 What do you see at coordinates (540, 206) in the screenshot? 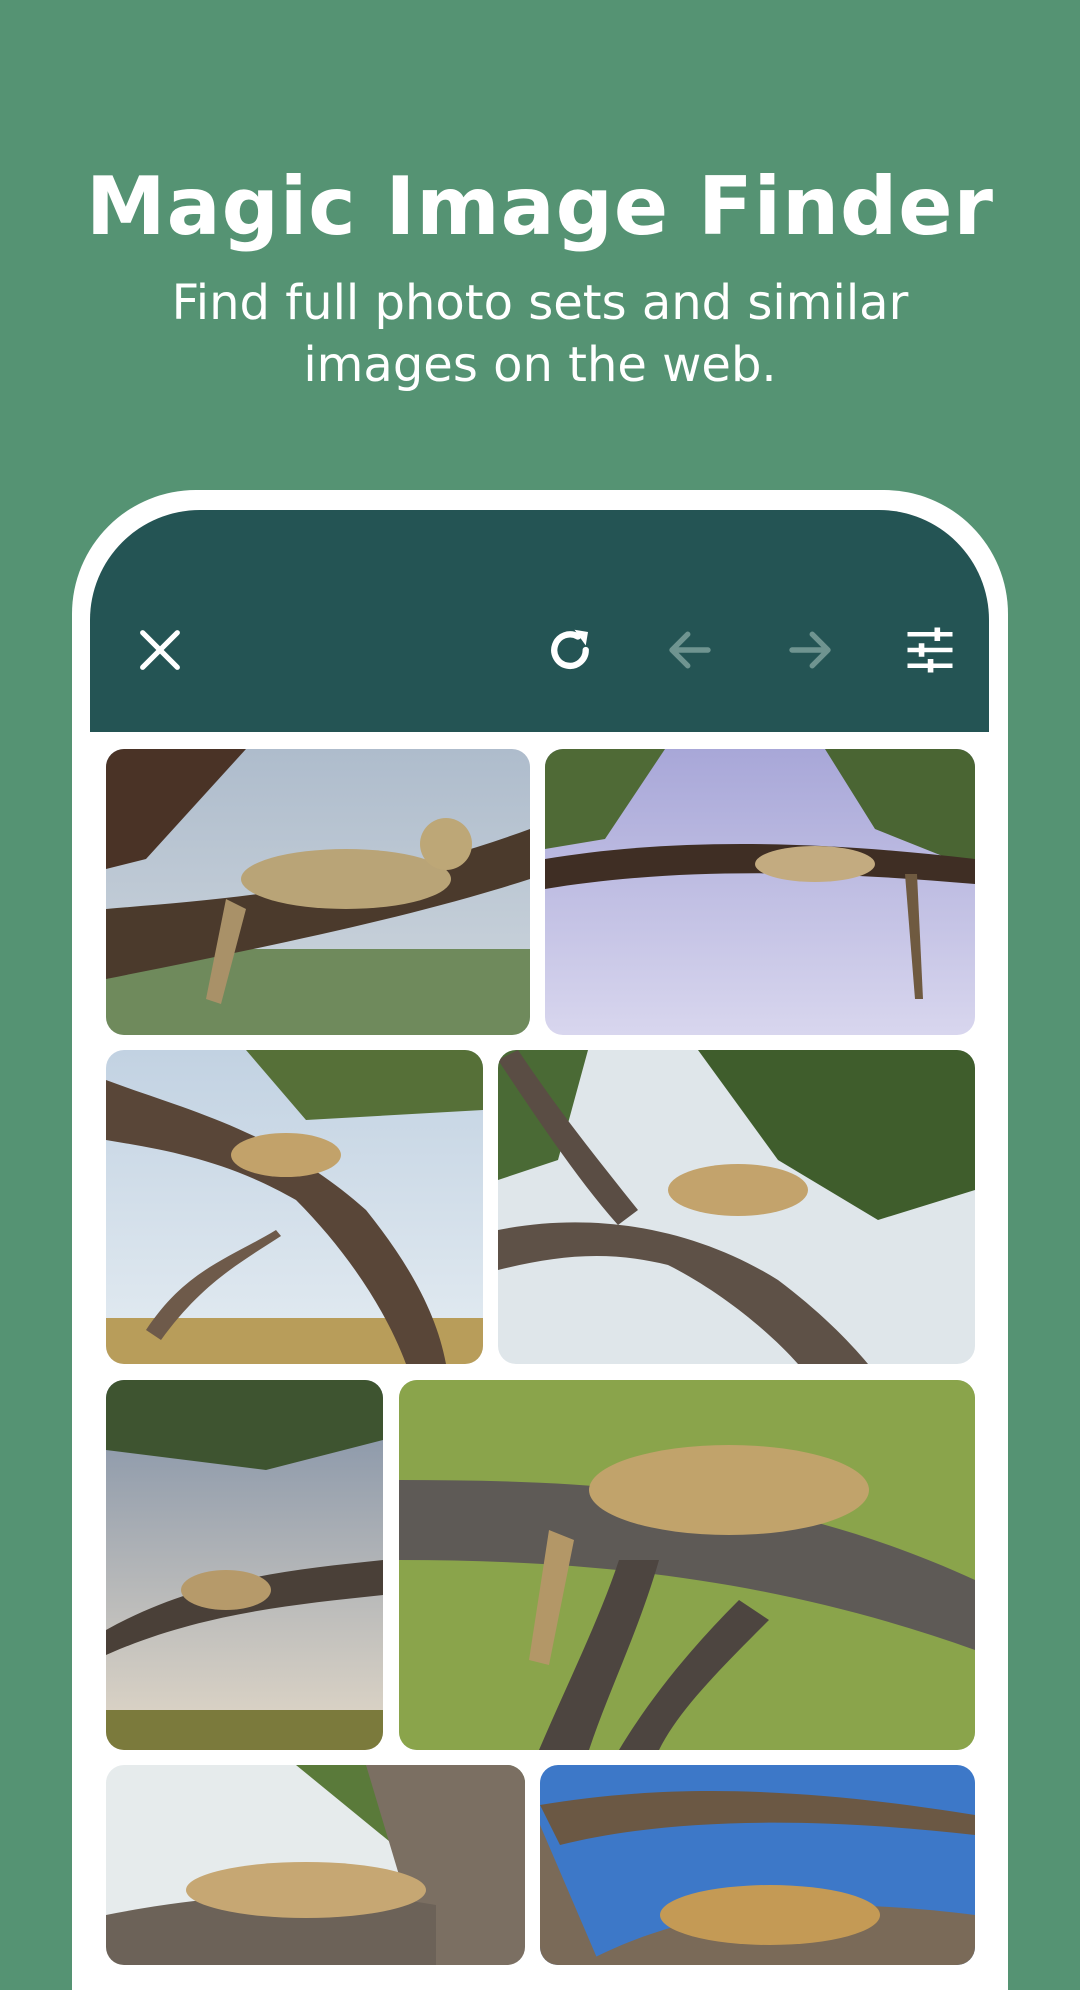
I see `hero-title: Magic Image Finder` at bounding box center [540, 206].